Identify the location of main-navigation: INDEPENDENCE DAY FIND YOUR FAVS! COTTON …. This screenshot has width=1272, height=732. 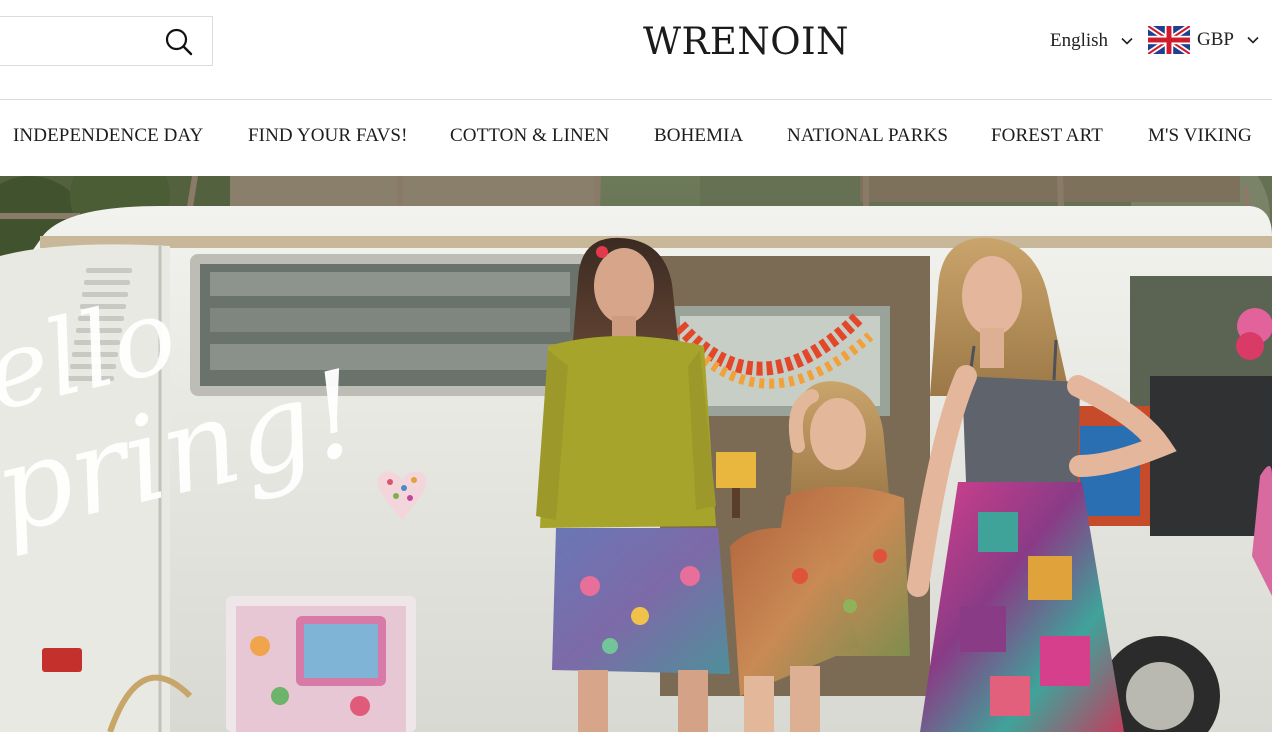
(636, 138).